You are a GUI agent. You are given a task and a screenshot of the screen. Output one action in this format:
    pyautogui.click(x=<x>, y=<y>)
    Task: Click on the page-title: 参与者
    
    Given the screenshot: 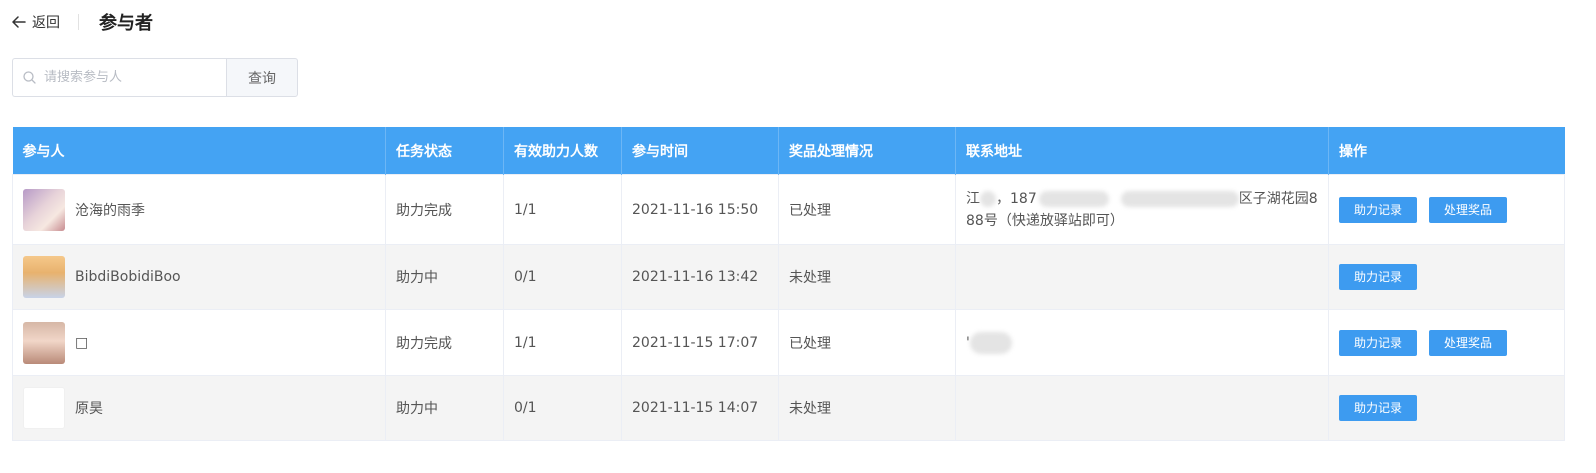 What is the action you would take?
    pyautogui.click(x=126, y=23)
    